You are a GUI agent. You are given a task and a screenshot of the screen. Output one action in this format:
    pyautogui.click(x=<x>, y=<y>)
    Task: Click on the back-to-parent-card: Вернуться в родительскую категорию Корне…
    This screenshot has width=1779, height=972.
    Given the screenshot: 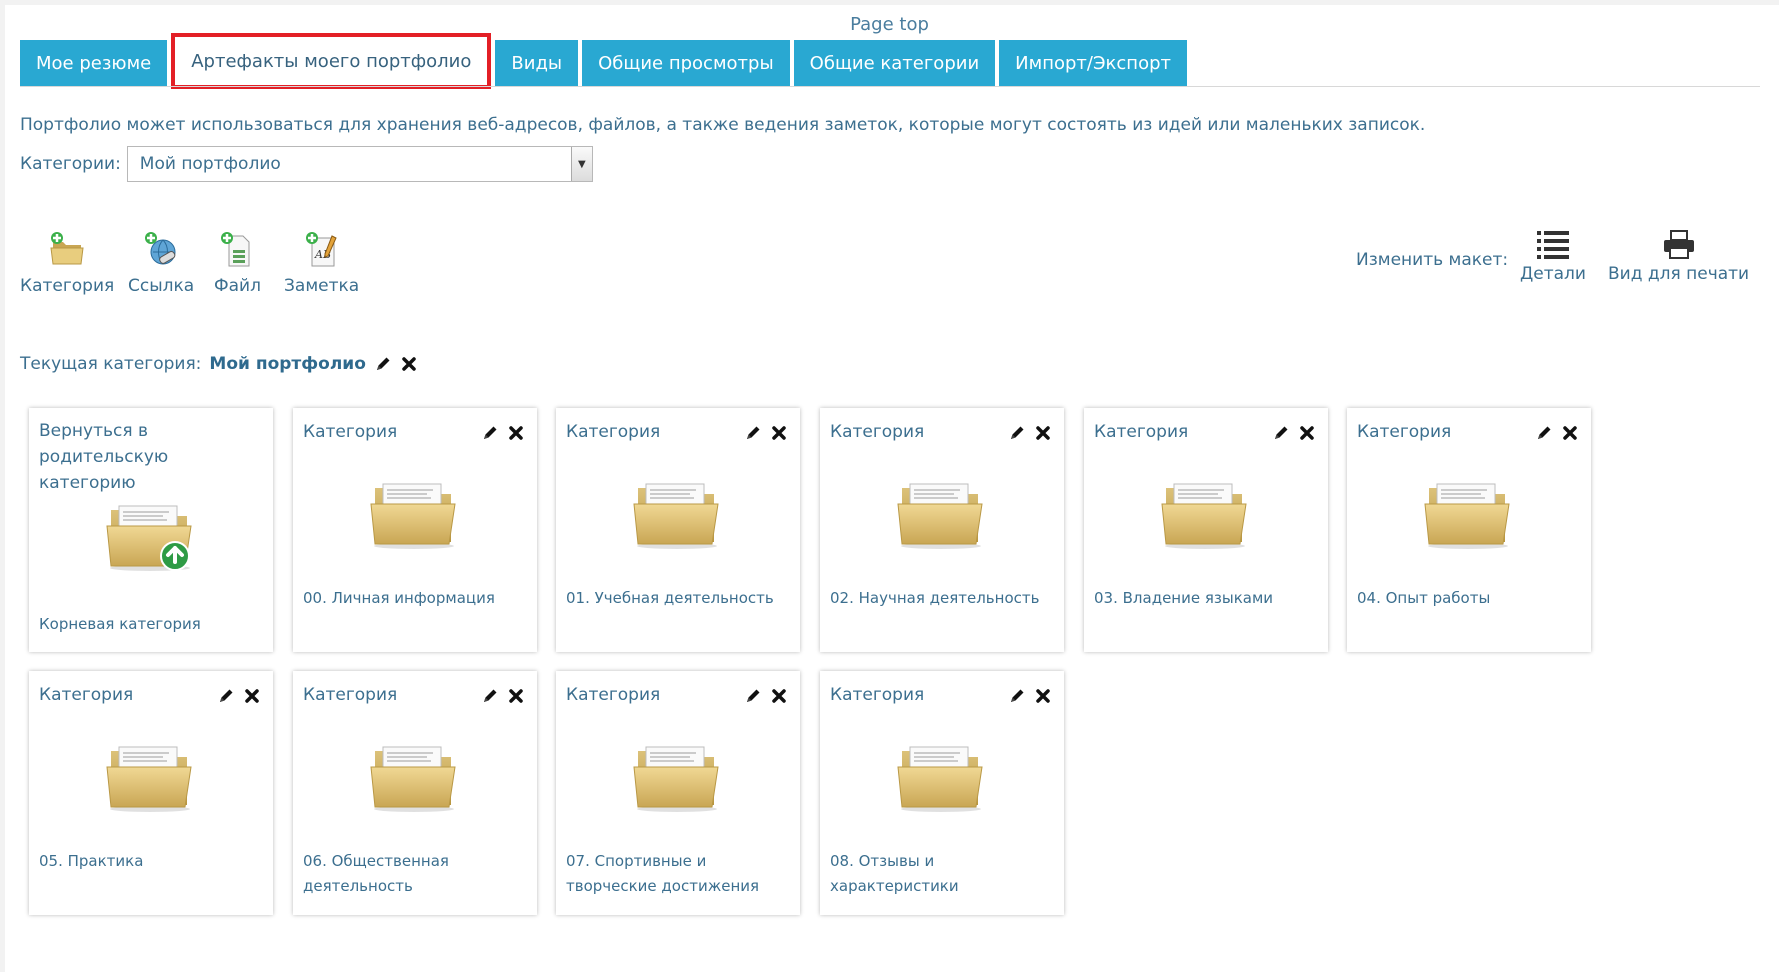 What is the action you would take?
    pyautogui.click(x=151, y=530)
    